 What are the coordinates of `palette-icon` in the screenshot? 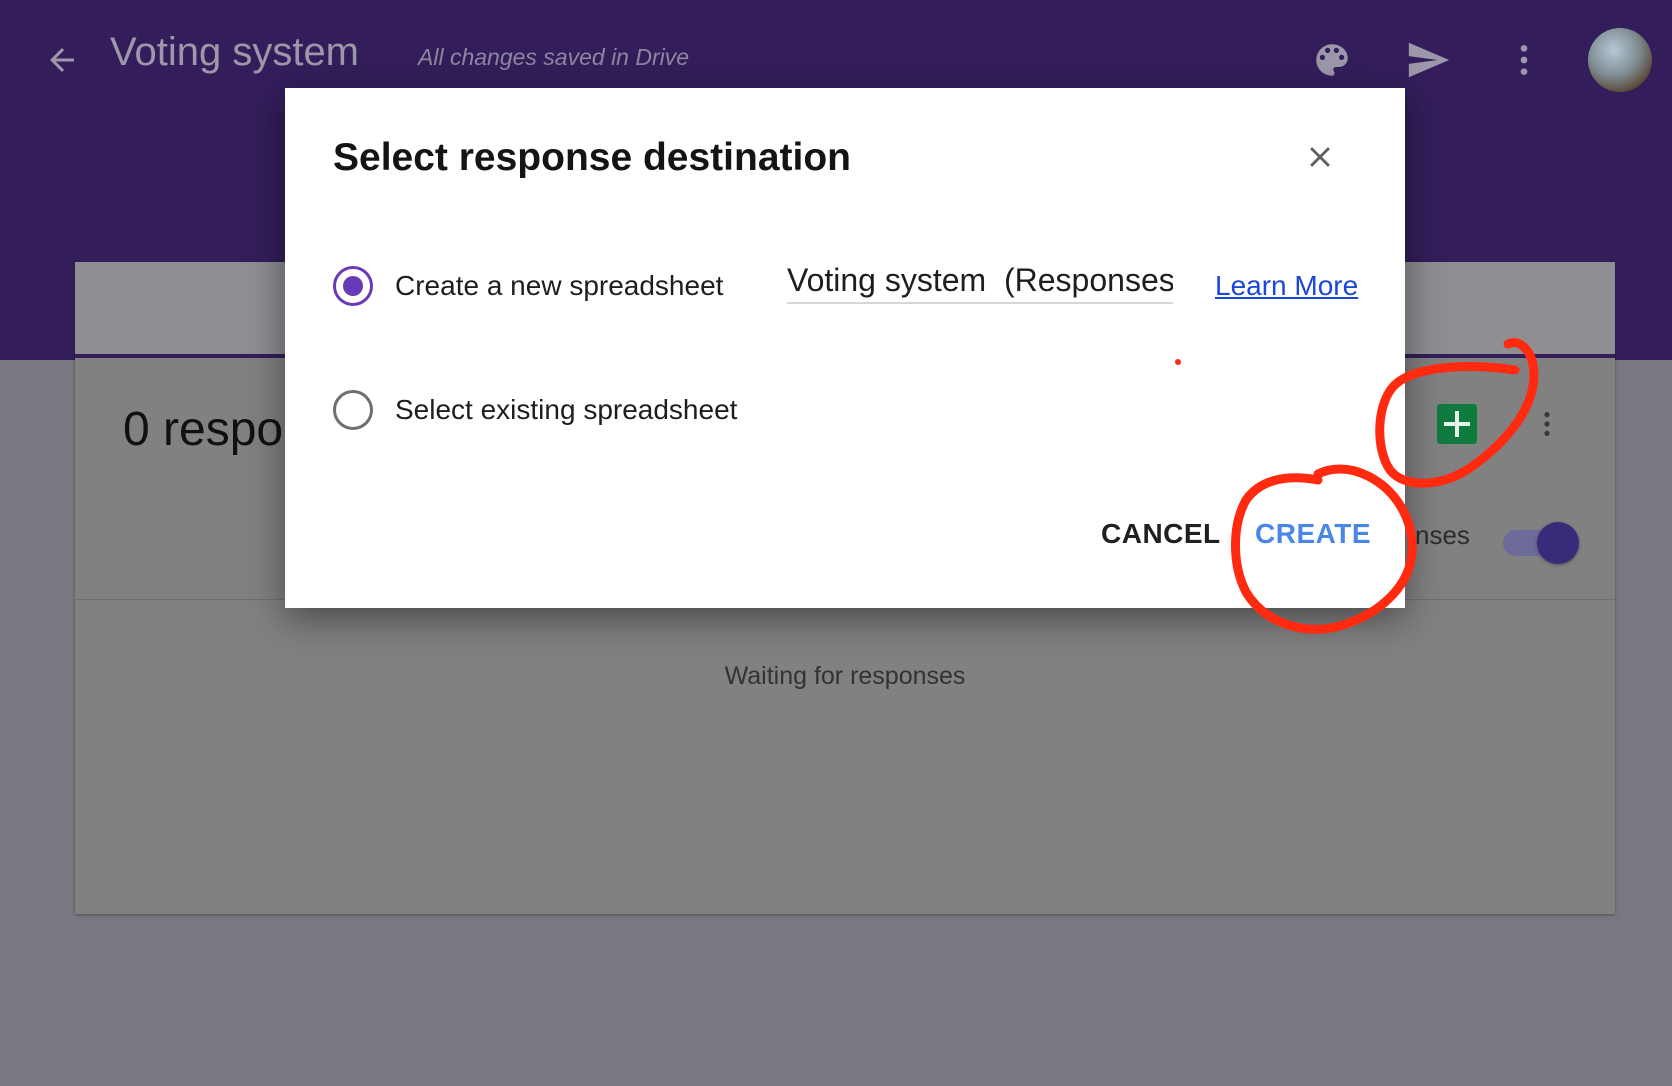 It's located at (1332, 60).